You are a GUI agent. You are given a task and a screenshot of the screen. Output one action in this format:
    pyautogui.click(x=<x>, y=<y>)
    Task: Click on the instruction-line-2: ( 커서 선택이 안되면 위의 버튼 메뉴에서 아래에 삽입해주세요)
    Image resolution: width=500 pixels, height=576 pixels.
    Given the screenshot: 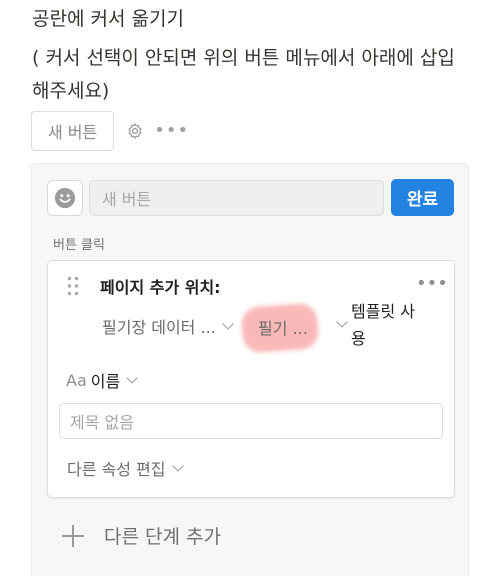 What is the action you would take?
    pyautogui.click(x=243, y=74)
    